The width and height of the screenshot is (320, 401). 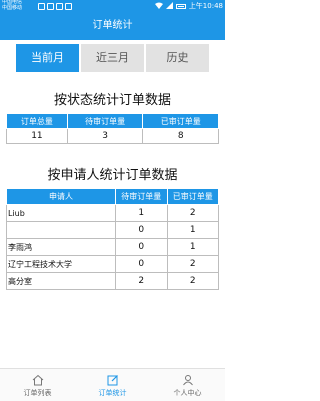 What do you see at coordinates (47, 58) in the screenshot?
I see `tab-current-month: 当前月` at bounding box center [47, 58].